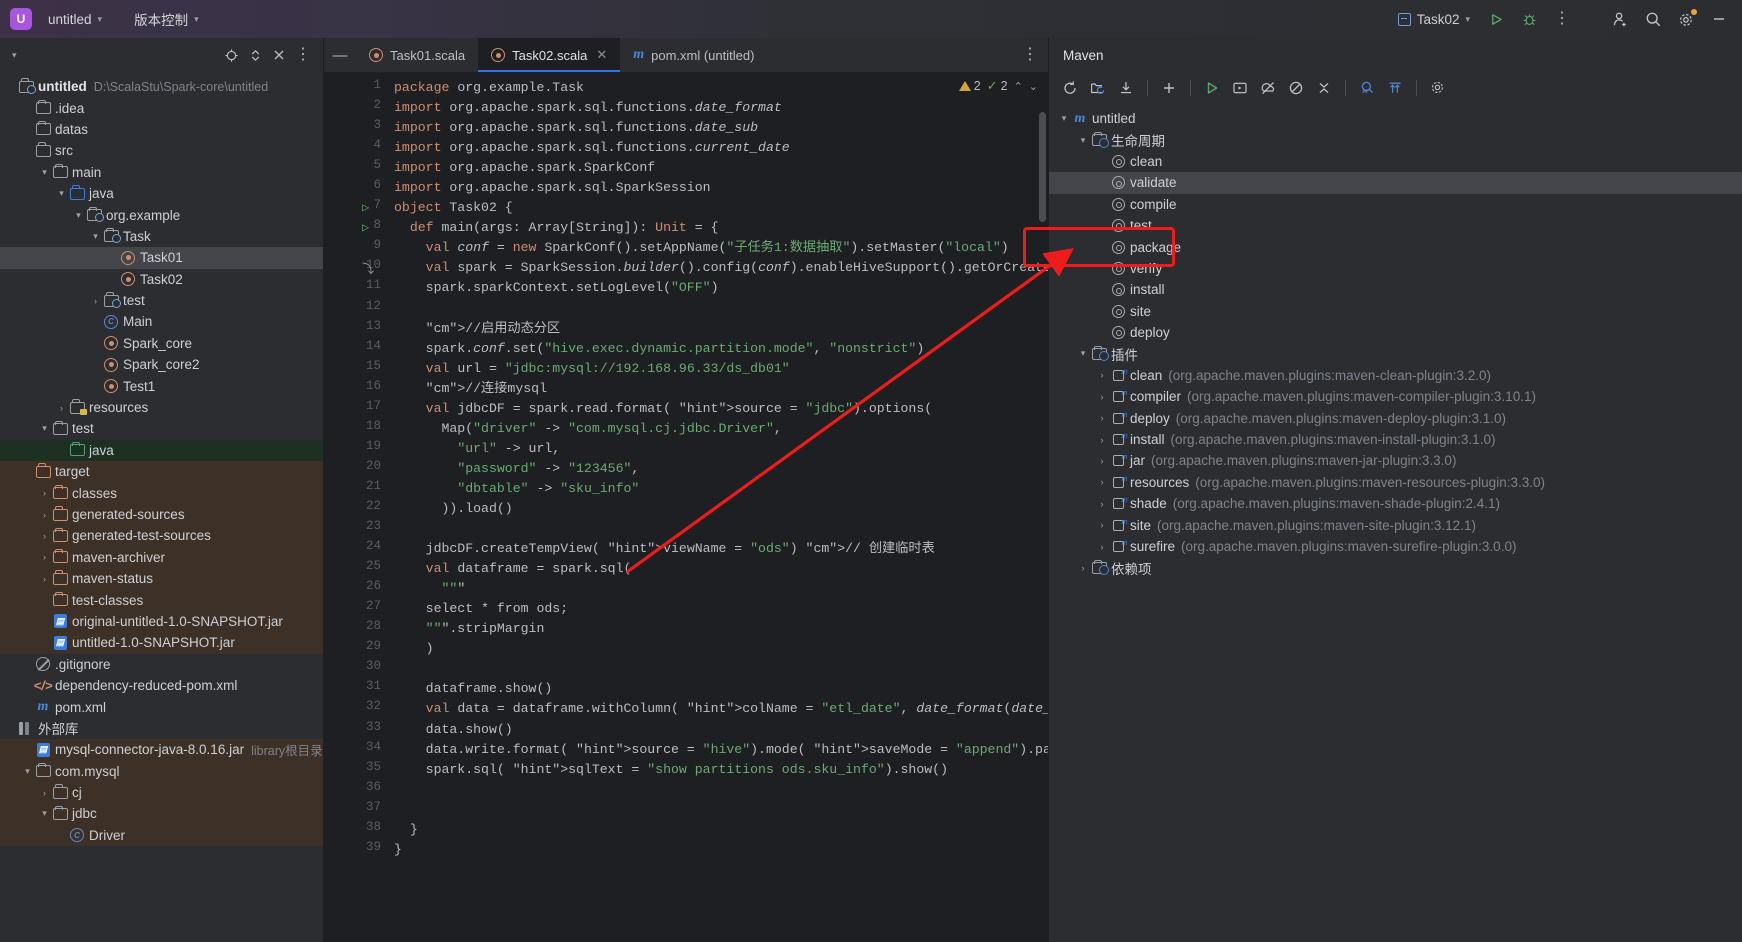  What do you see at coordinates (1529, 19) in the screenshot?
I see `debug-button` at bounding box center [1529, 19].